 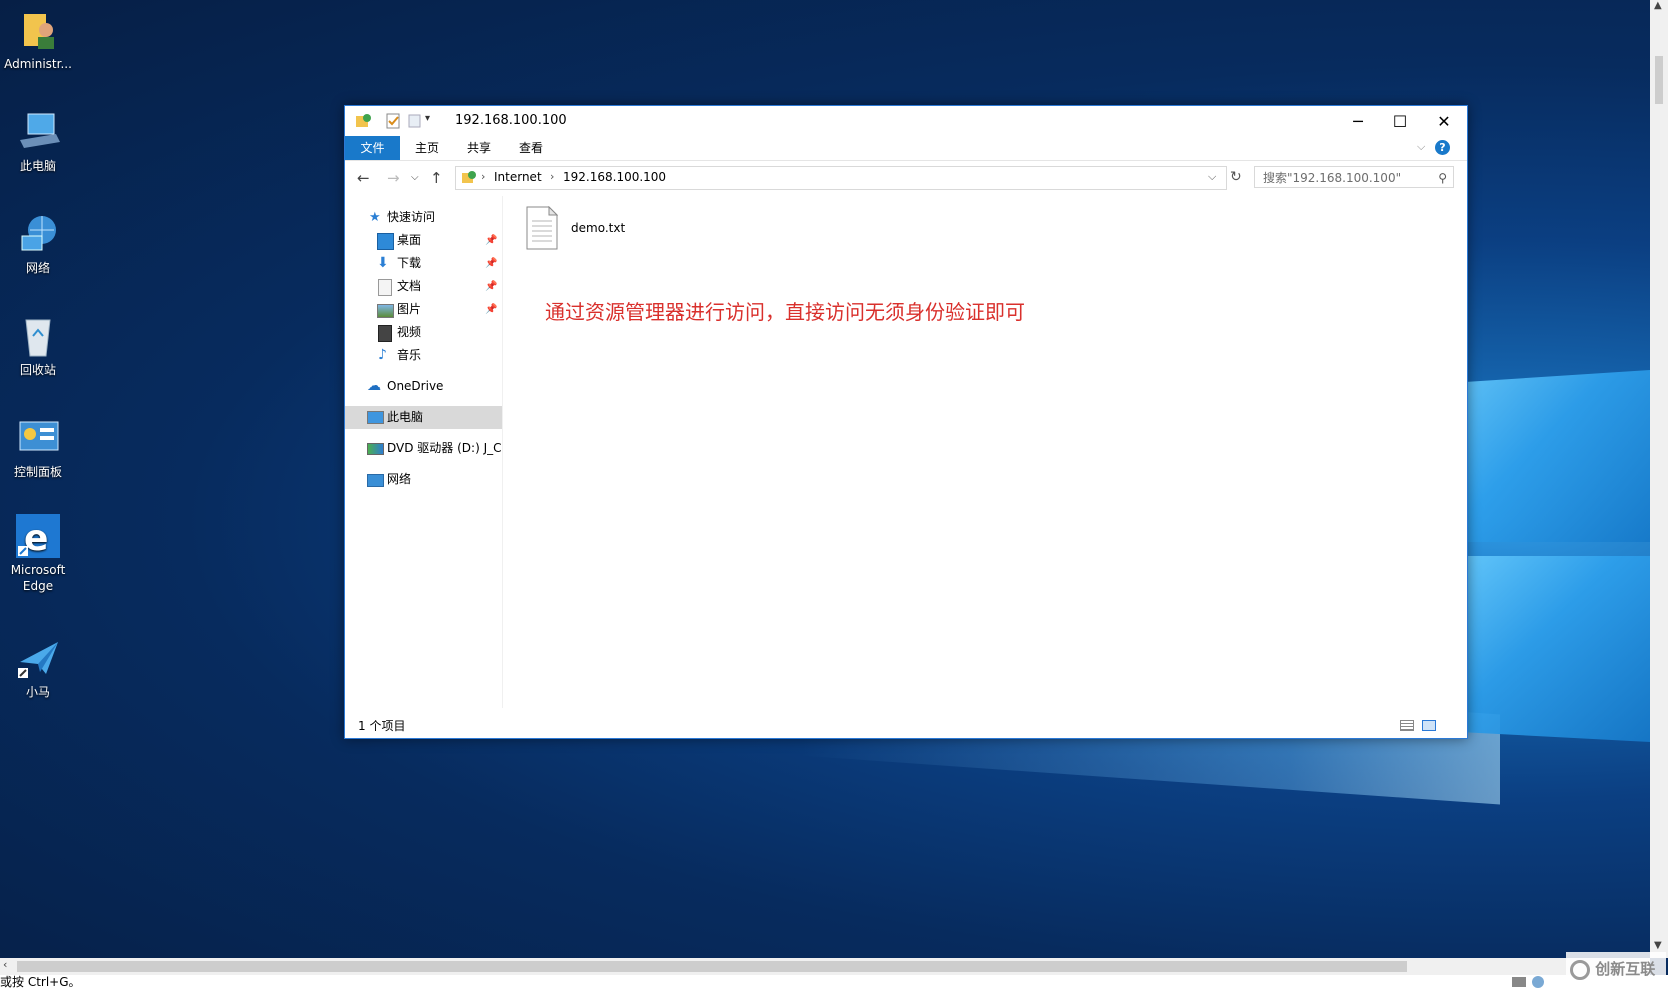 What do you see at coordinates (38, 234) in the screenshot?
I see `network-globe-icon` at bounding box center [38, 234].